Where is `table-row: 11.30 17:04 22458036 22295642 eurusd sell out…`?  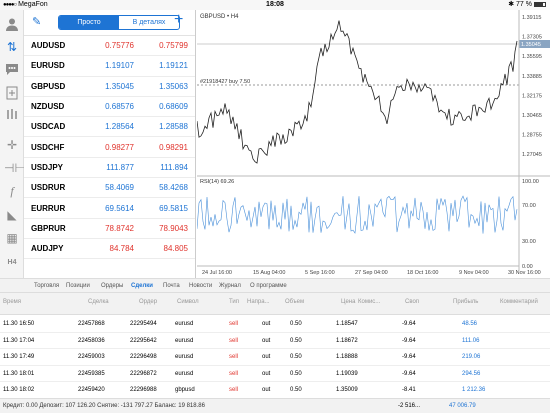
table-row: 11.30 17:04 22458036 22295642 eurusd sell out… is located at coordinates (275, 341).